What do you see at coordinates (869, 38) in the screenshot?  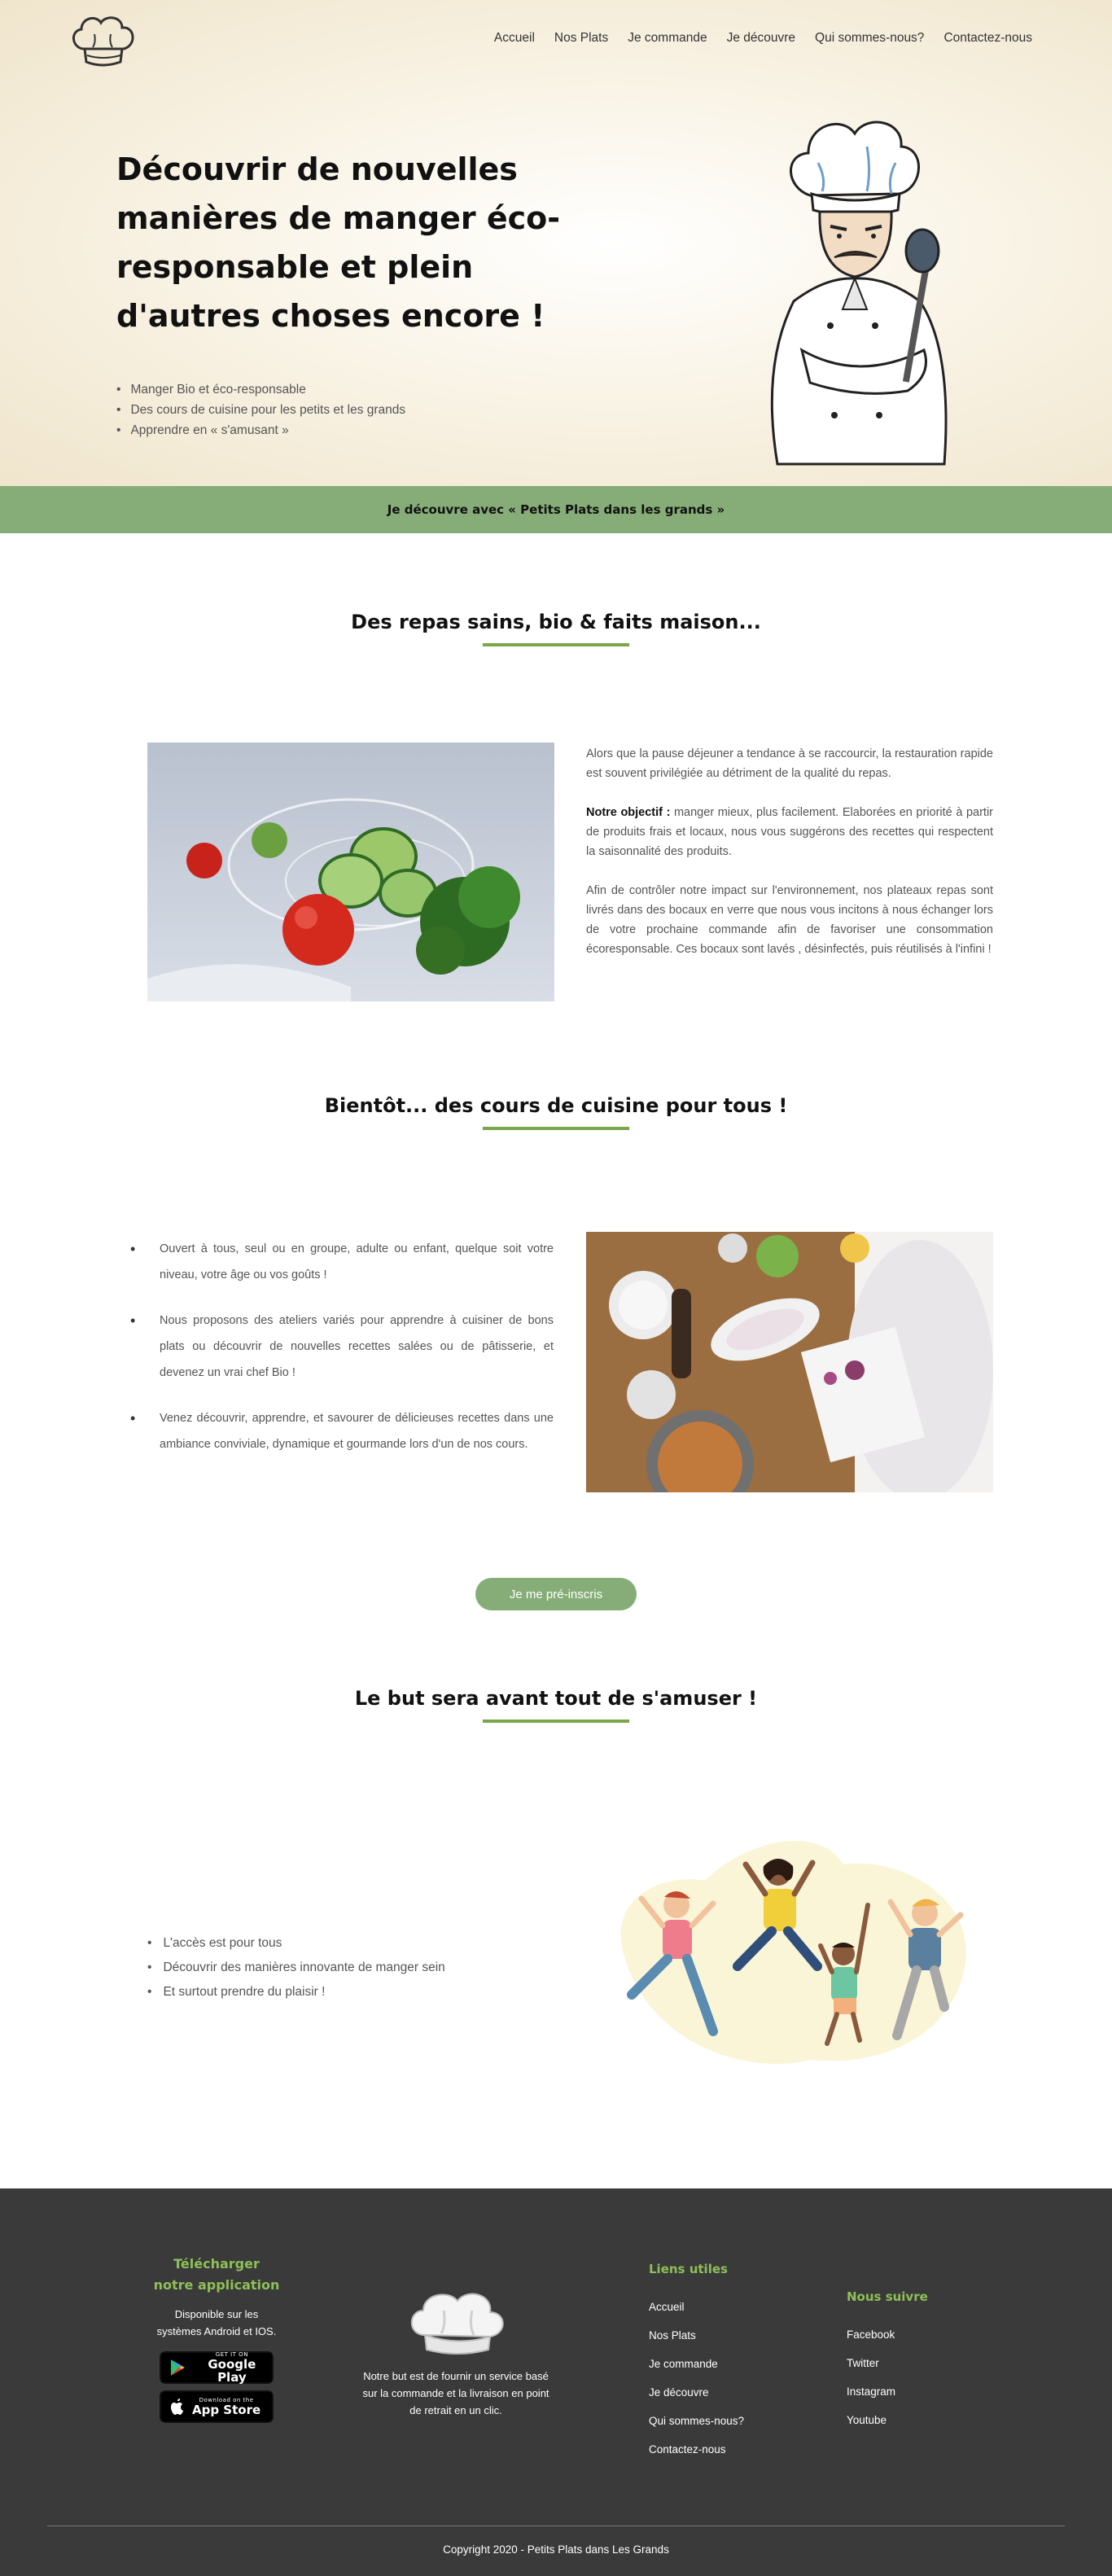 I see `nav-link-qui-sommes-nous: Qui sommes-nous?` at bounding box center [869, 38].